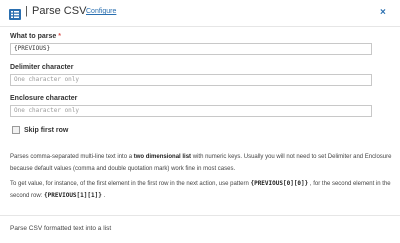 This screenshot has width=400, height=243. What do you see at coordinates (61, 228) in the screenshot?
I see `footer-description: Parse CSV formatted text into a list` at bounding box center [61, 228].